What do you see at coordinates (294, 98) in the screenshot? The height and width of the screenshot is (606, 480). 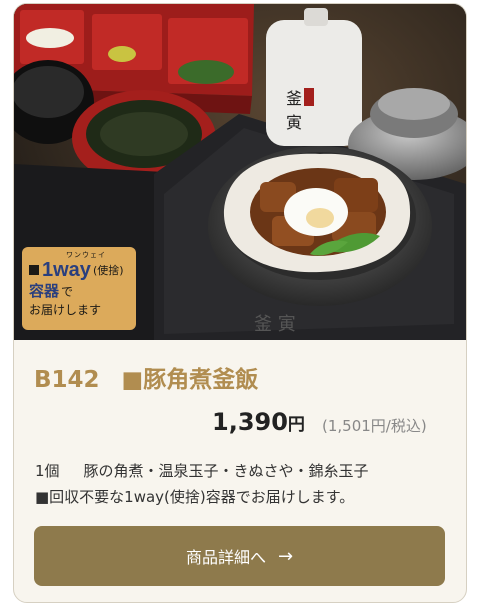 I see `svg-text: 釜` at bounding box center [294, 98].